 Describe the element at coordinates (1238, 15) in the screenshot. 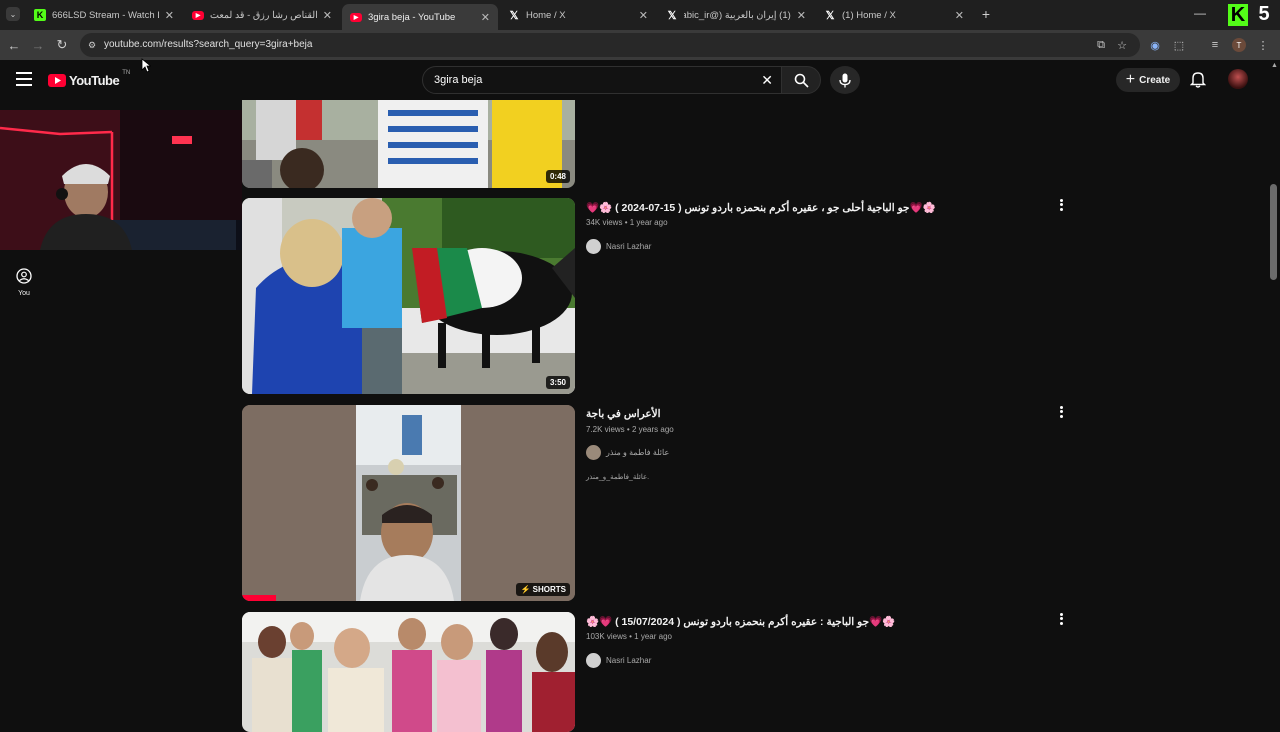

I see `kick-logo: K` at that location.